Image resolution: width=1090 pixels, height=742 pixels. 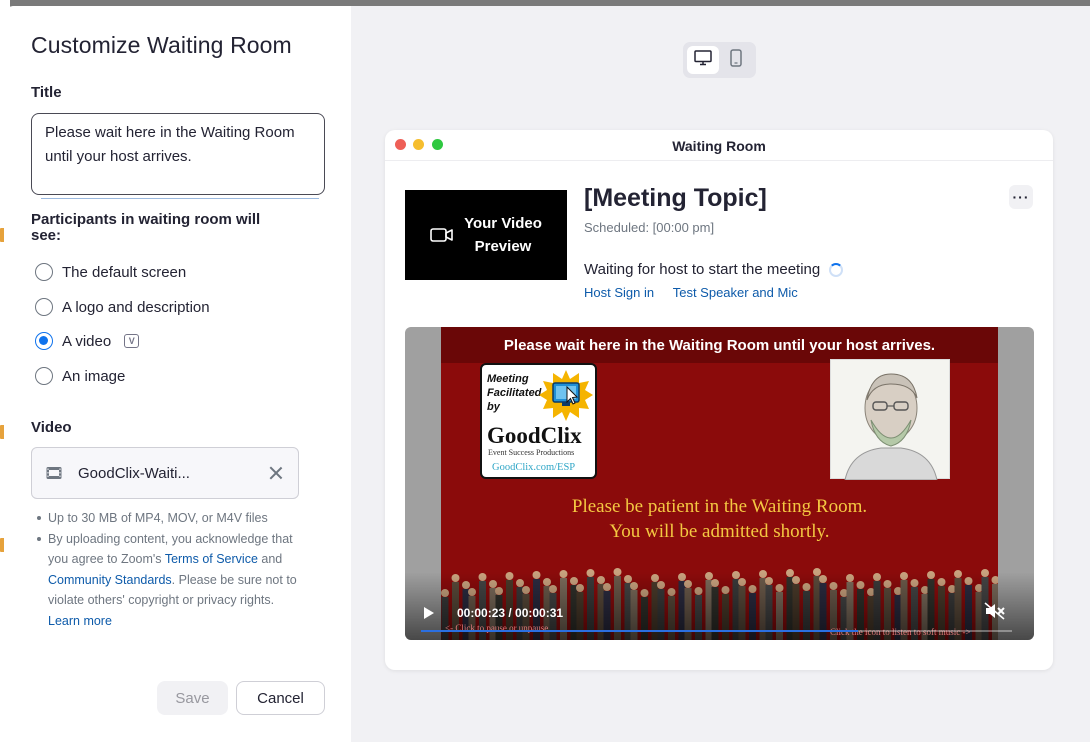 What do you see at coordinates (890, 420) in the screenshot?
I see `host-portrait-image` at bounding box center [890, 420].